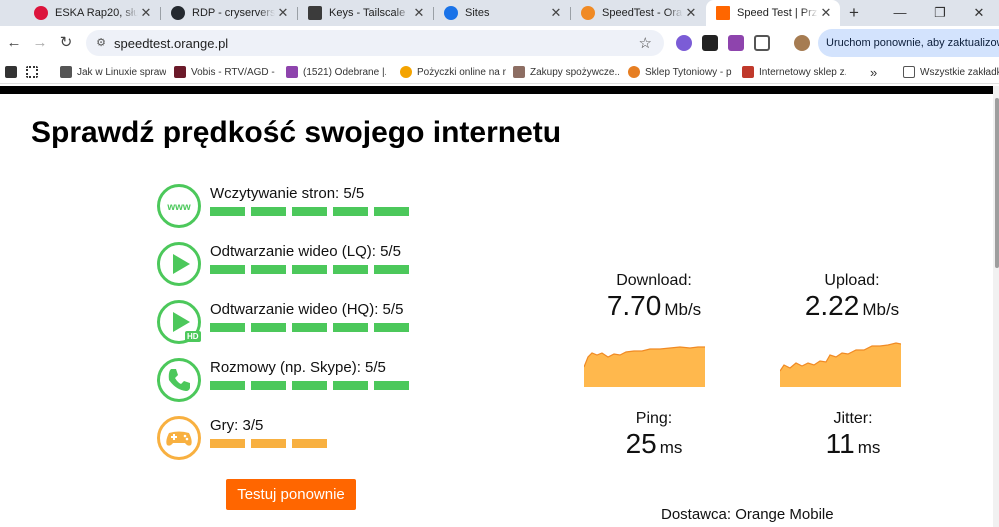 This screenshot has width=999, height=527. What do you see at coordinates (777, 13) in the screenshot?
I see `tab-title: Speed Test | Przetestuj` at bounding box center [777, 13].